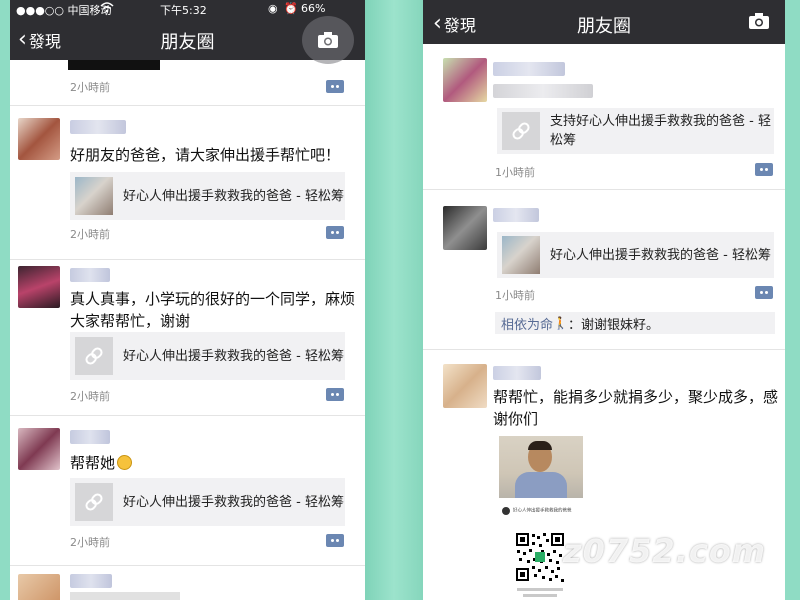  Describe the element at coordinates (660, 131) in the screenshot. I see `link-title: 支持好心人伸出援手救救我的爸爸 - 轻松筹` at that location.